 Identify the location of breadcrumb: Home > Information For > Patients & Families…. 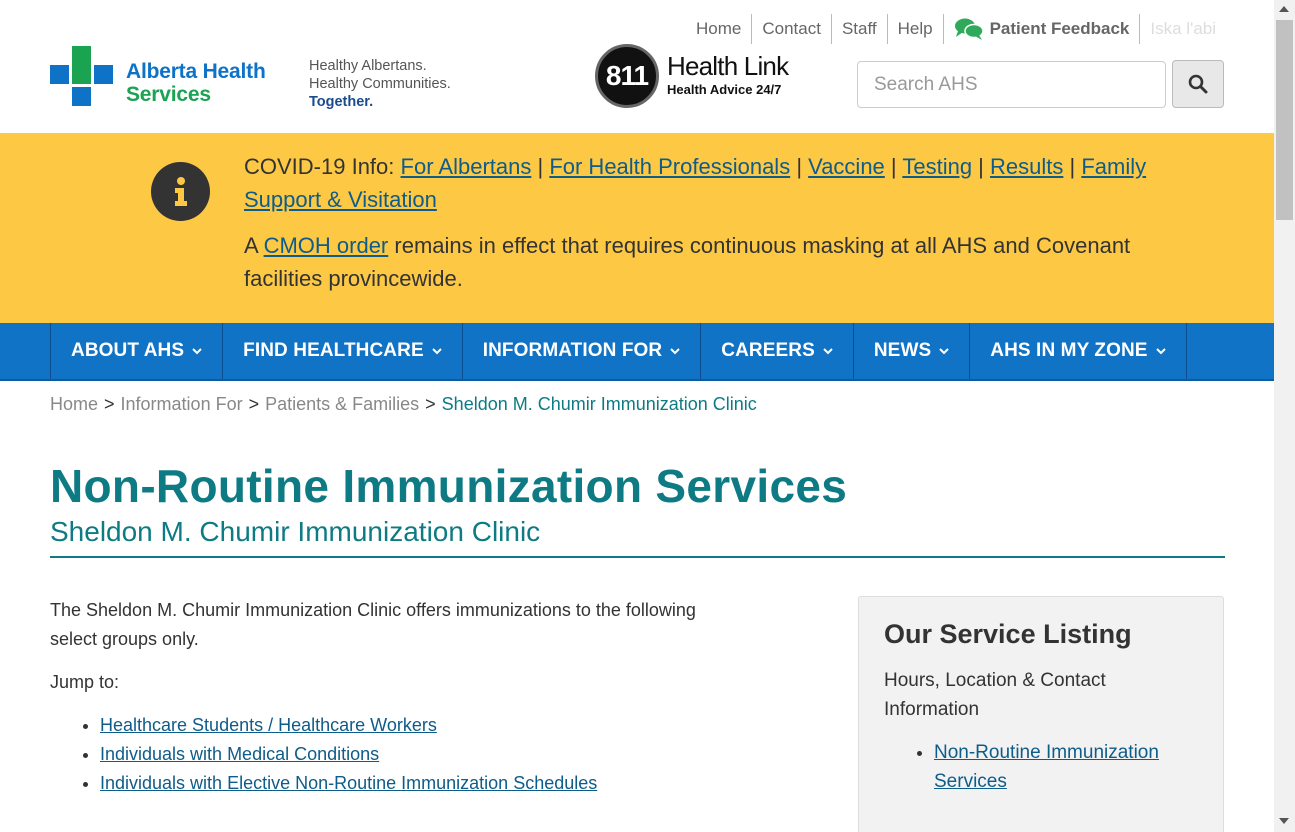
(403, 404).